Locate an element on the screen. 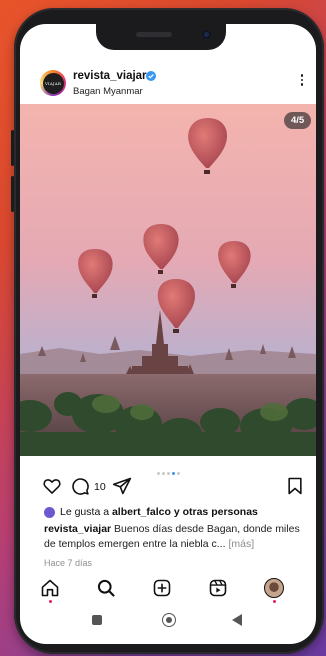 Image resolution: width=326 pixels, height=656 pixels. recent-apps-icon is located at coordinates (97, 620).